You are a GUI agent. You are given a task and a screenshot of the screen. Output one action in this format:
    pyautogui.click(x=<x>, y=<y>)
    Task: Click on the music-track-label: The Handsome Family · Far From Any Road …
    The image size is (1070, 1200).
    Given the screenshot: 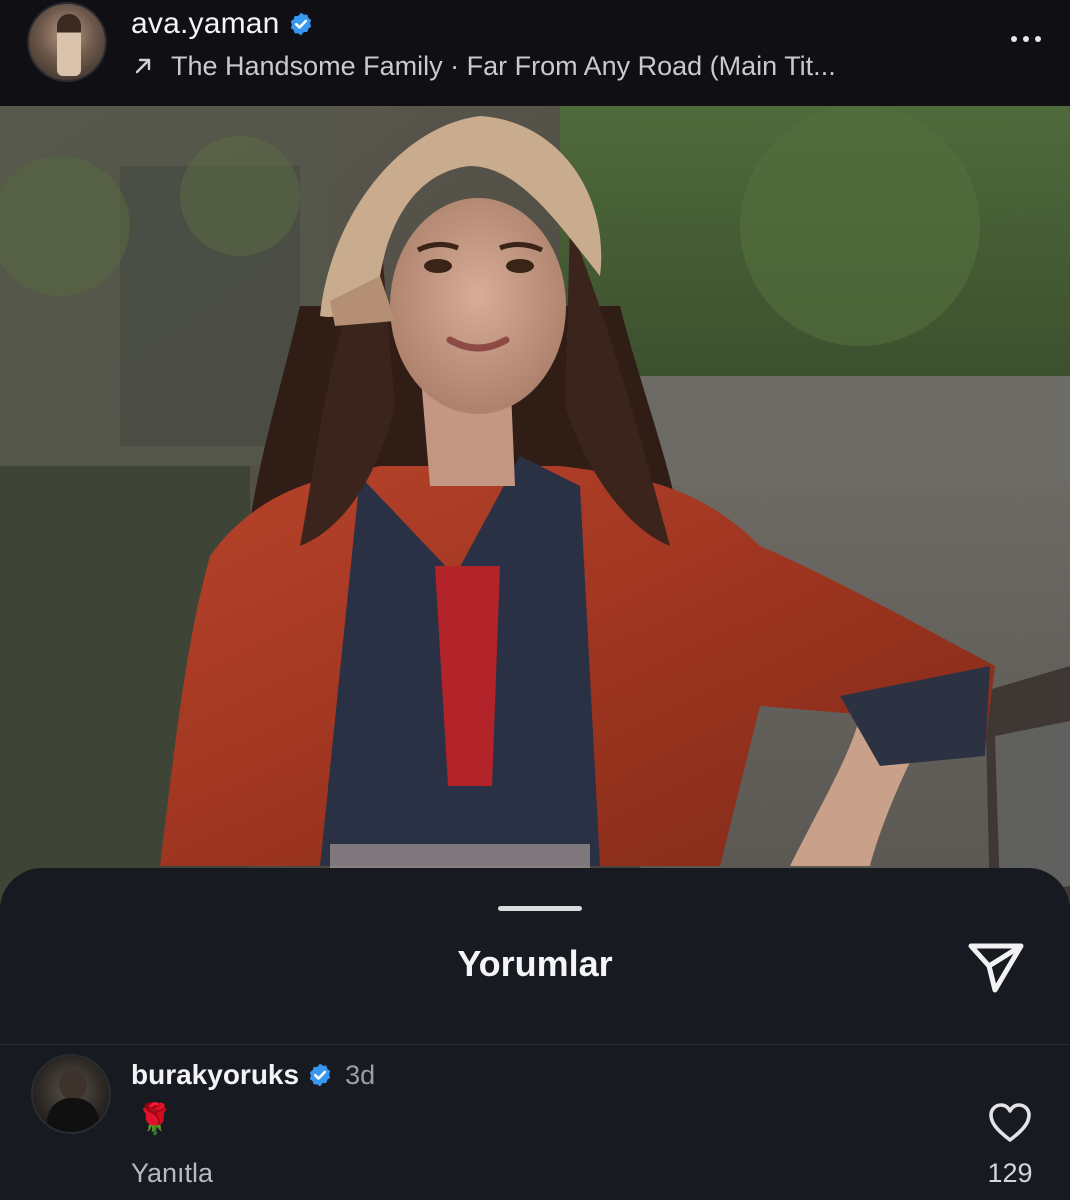 What is the action you would take?
    pyautogui.click(x=503, y=65)
    